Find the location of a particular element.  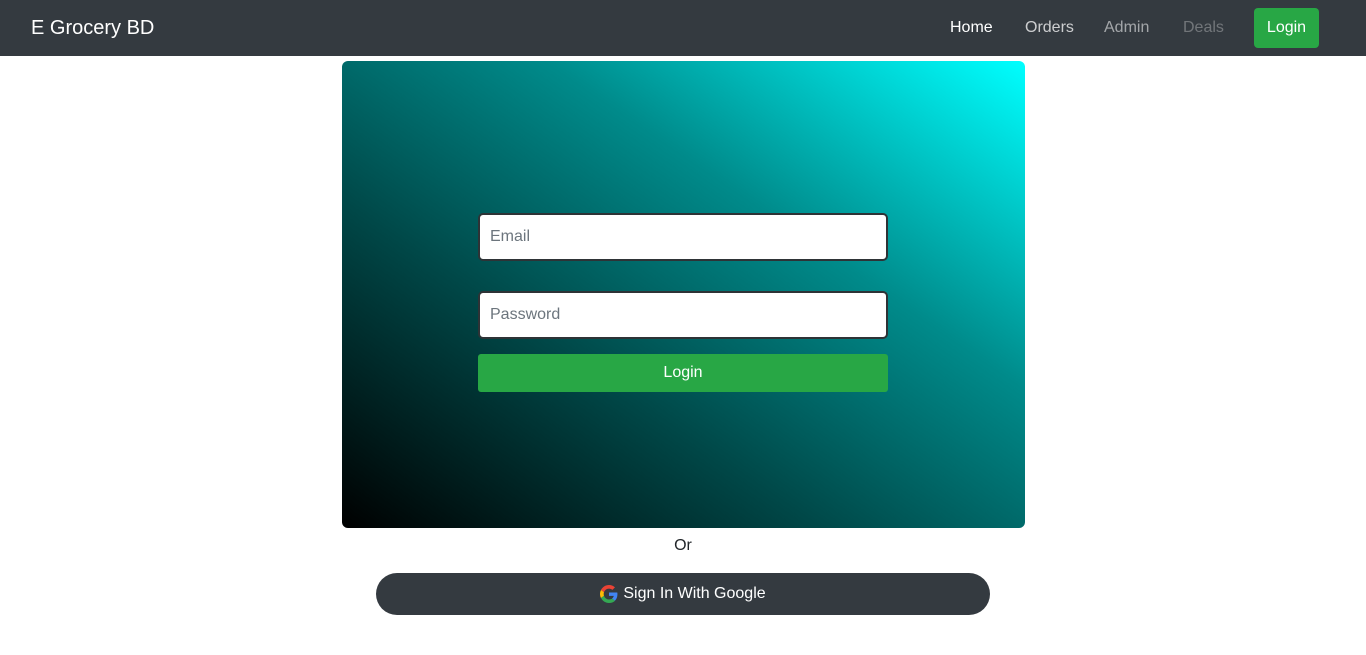

google-signin-label: Sign In With Google is located at coordinates (694, 593).